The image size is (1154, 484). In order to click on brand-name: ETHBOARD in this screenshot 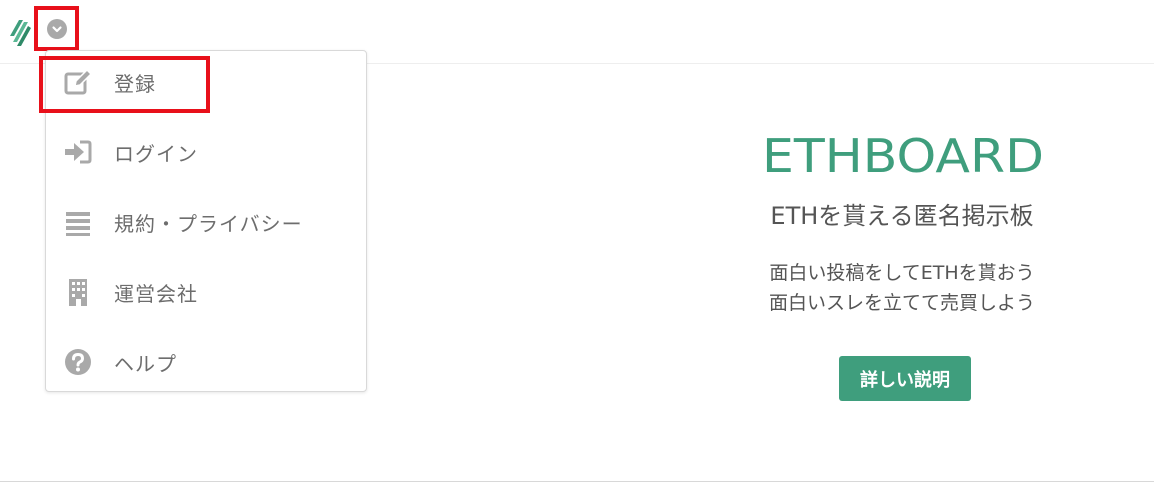, I will do `click(903, 156)`.